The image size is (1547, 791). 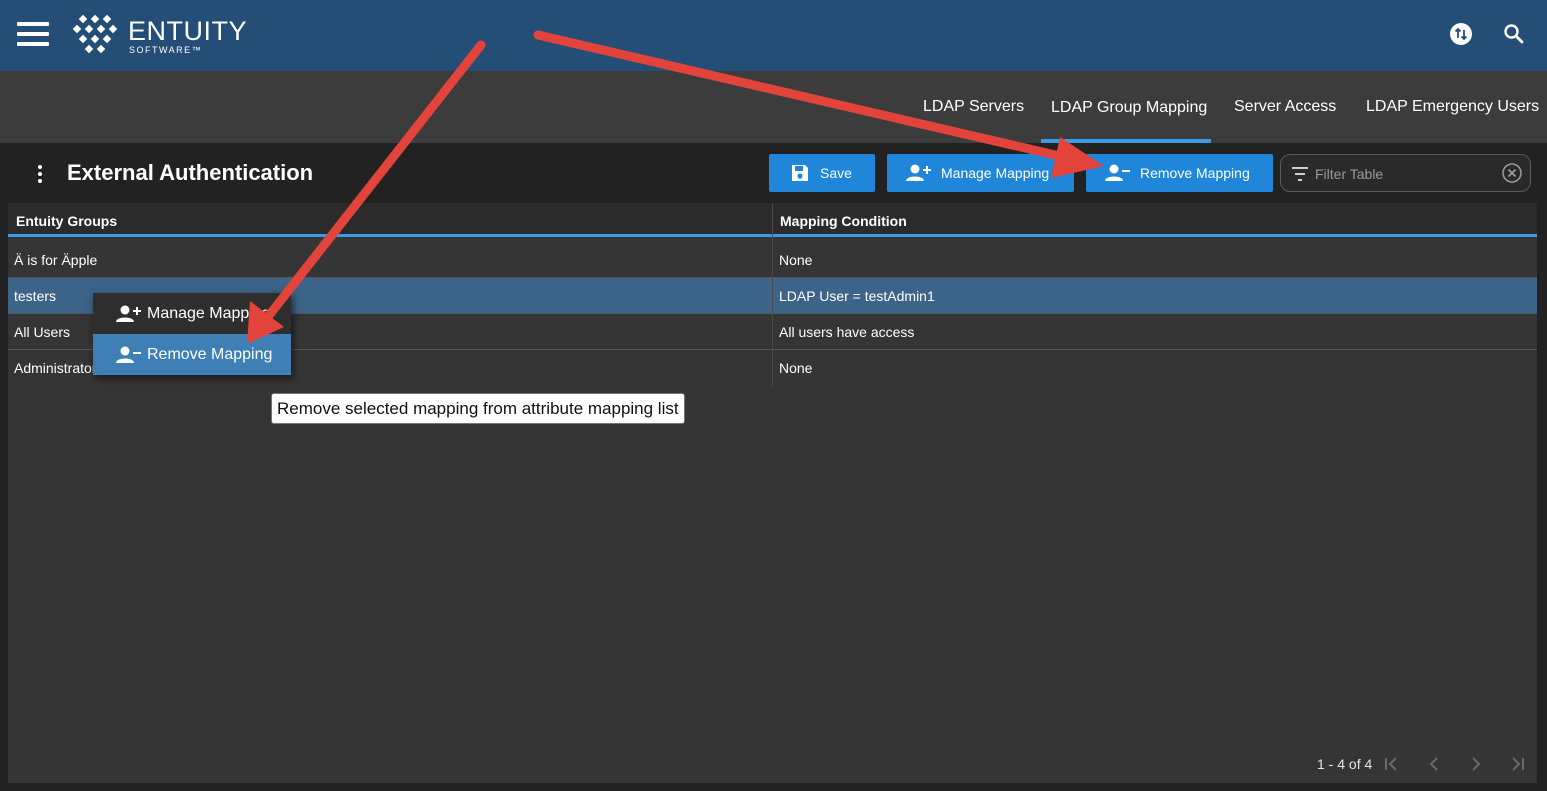 I want to click on context-menu-manage-mapping: Manage Mapping, so click(x=192, y=313).